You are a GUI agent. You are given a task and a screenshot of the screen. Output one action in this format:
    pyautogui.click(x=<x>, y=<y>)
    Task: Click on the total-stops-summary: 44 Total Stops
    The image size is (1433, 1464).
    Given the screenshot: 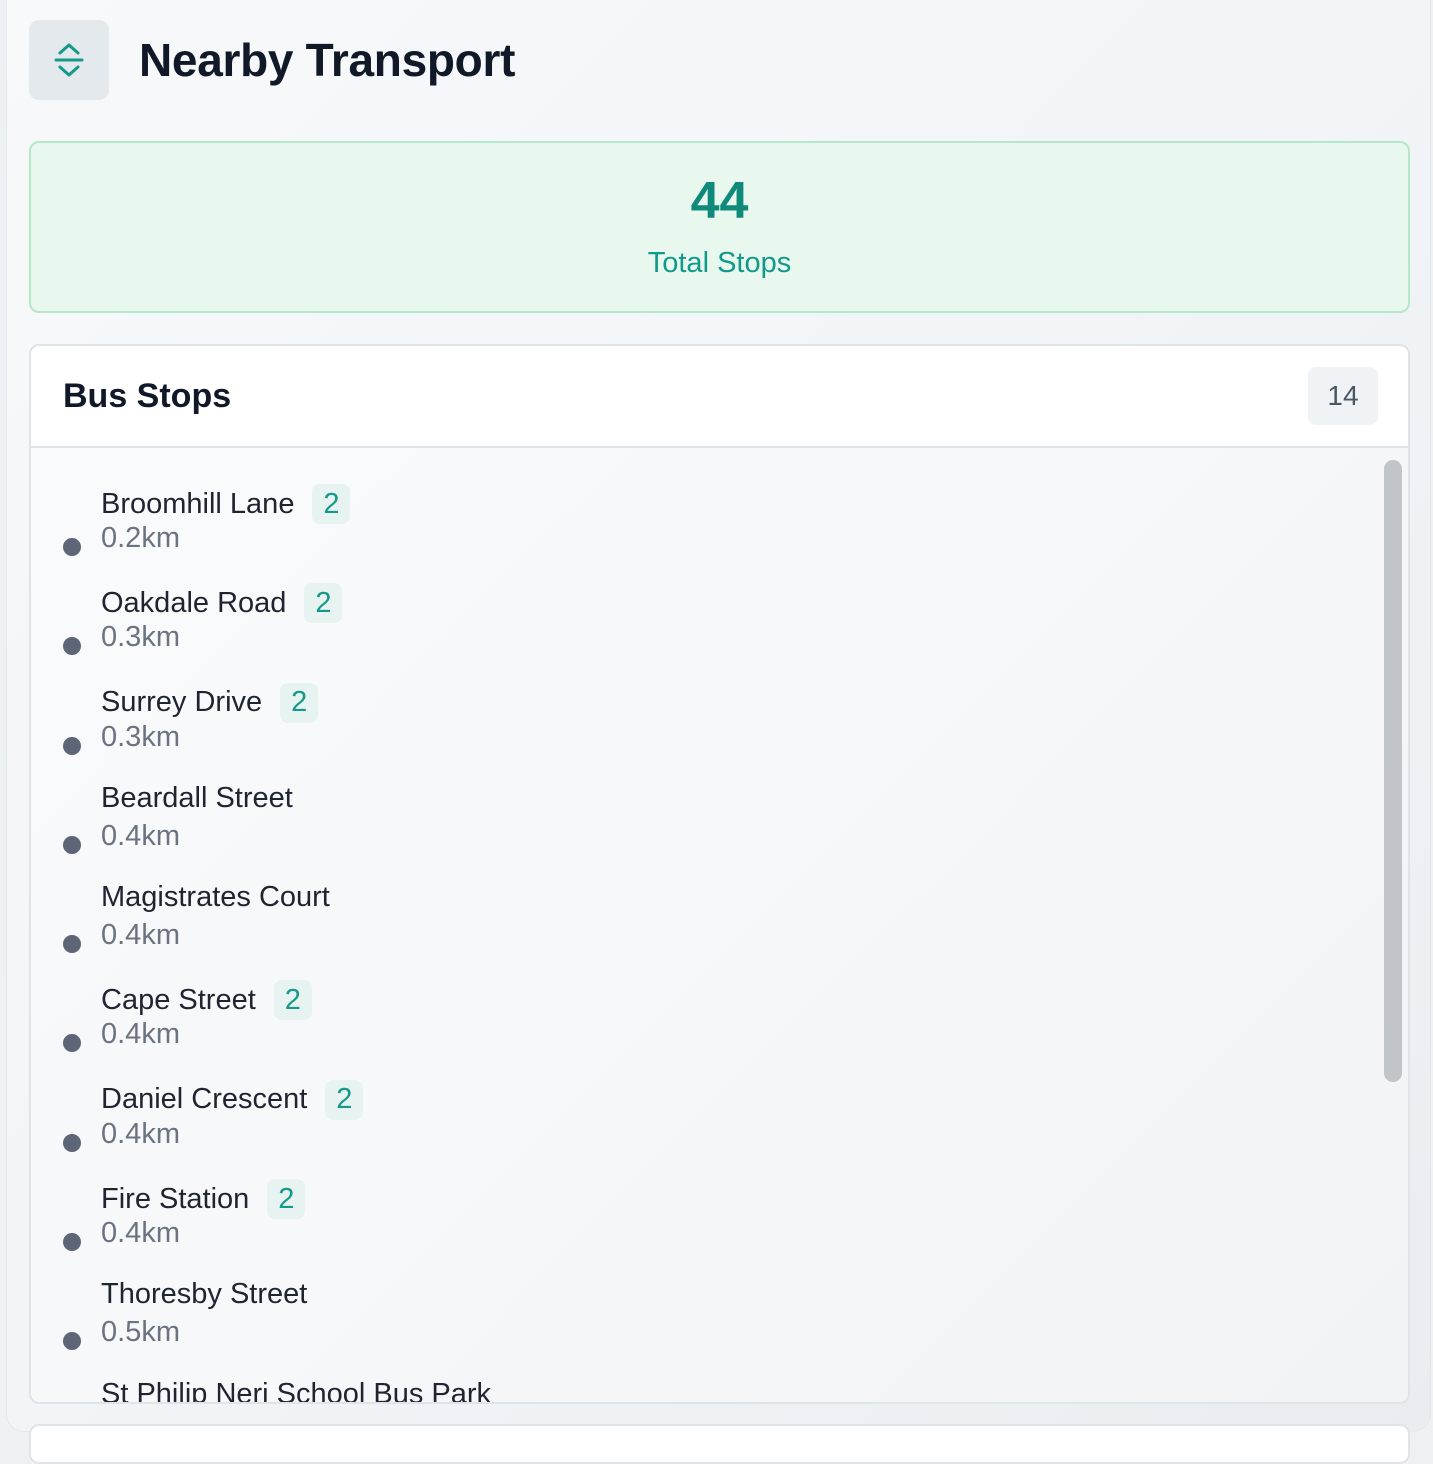 What is the action you would take?
    pyautogui.click(x=719, y=227)
    